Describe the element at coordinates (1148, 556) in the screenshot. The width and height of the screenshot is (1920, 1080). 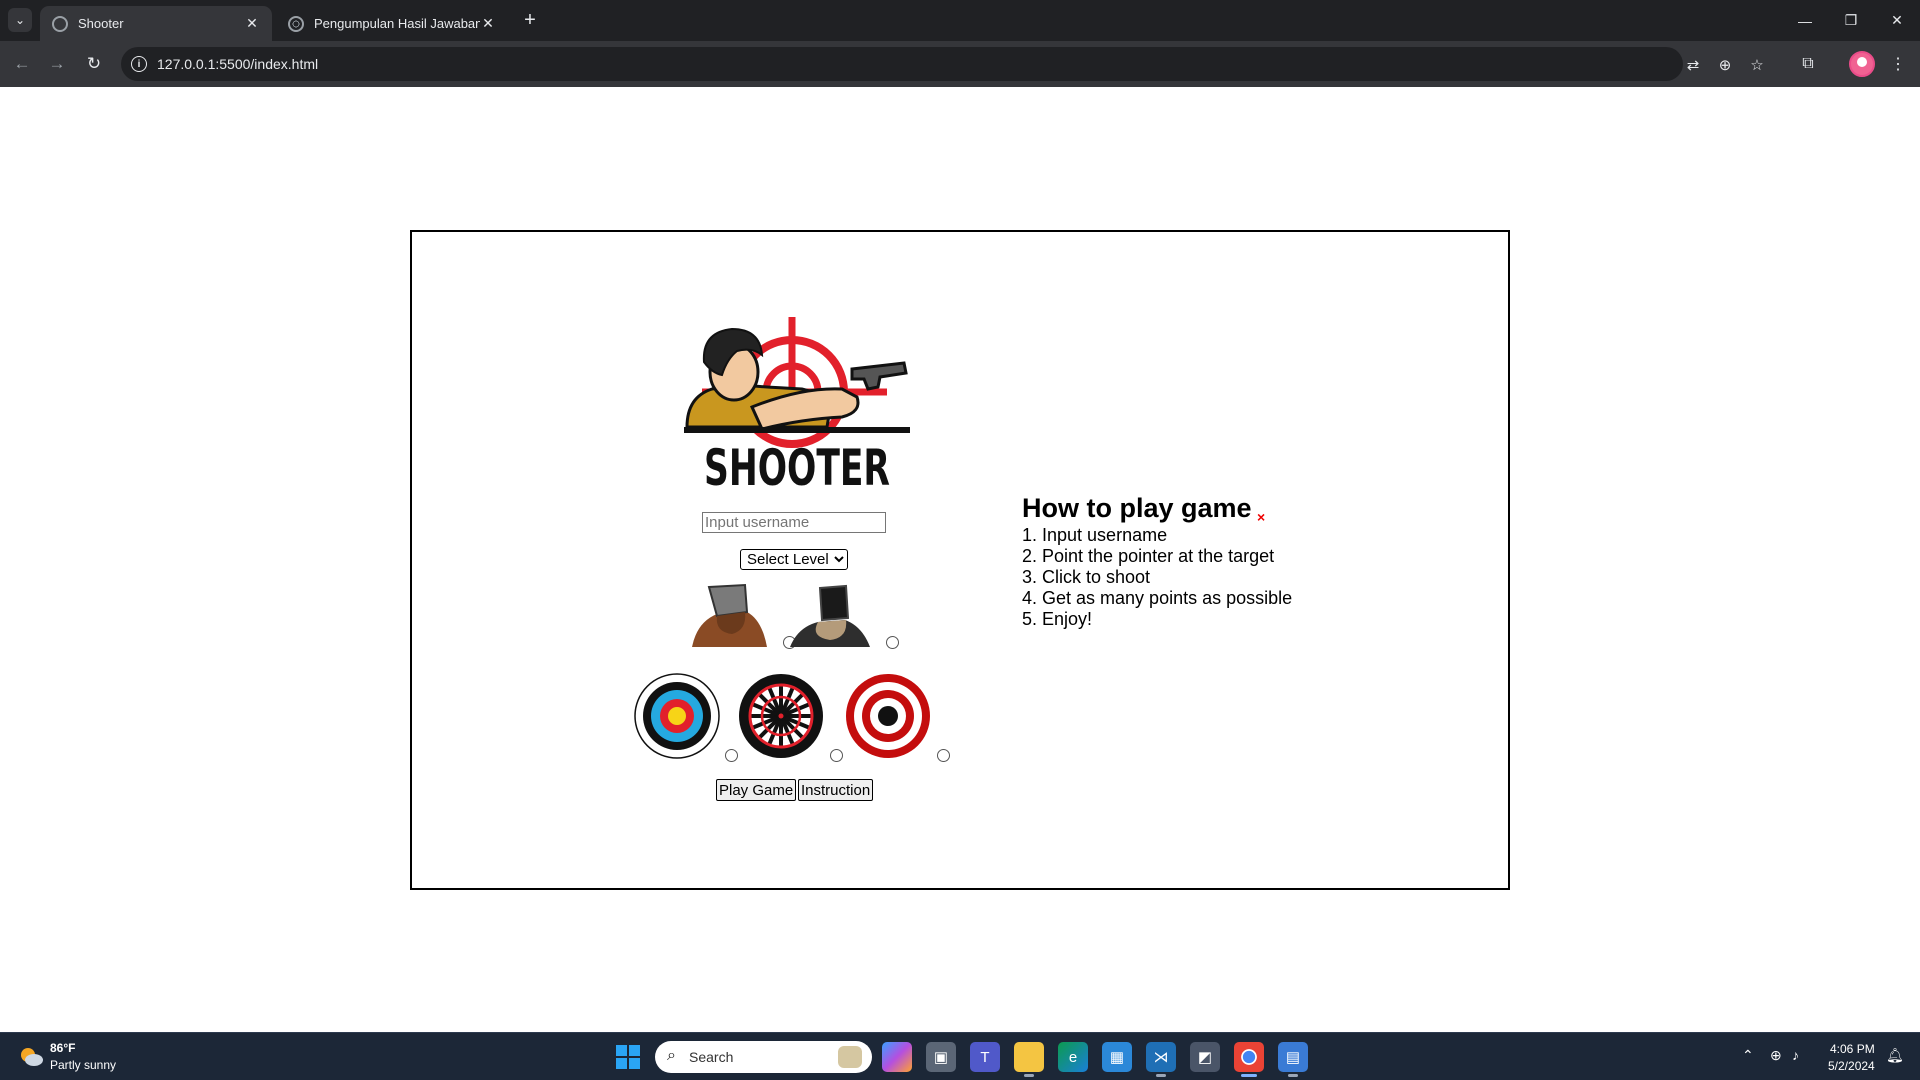
I see `instruction-step: 2. Point the pointer at the target` at that location.